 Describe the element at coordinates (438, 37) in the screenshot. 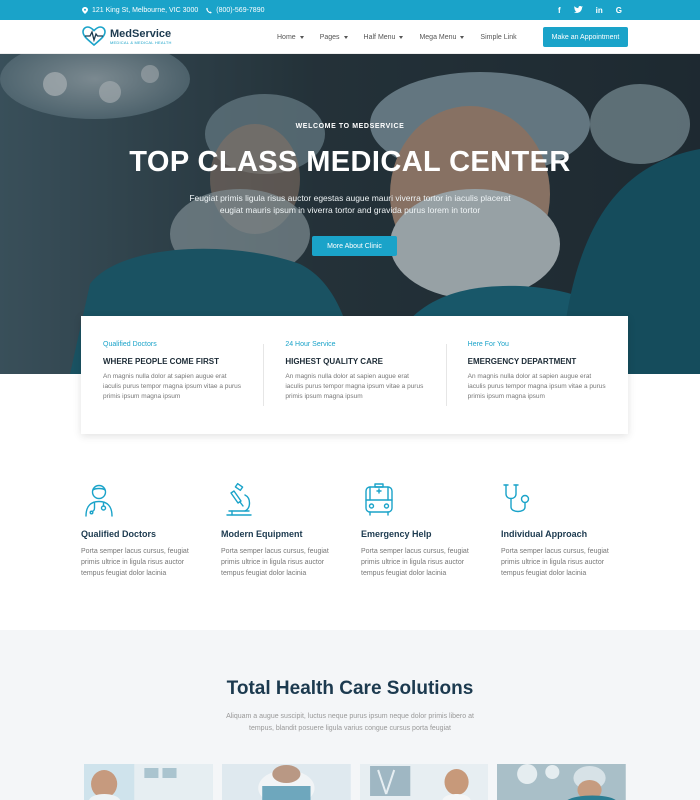

I see `nav-label: Mega Menu` at that location.